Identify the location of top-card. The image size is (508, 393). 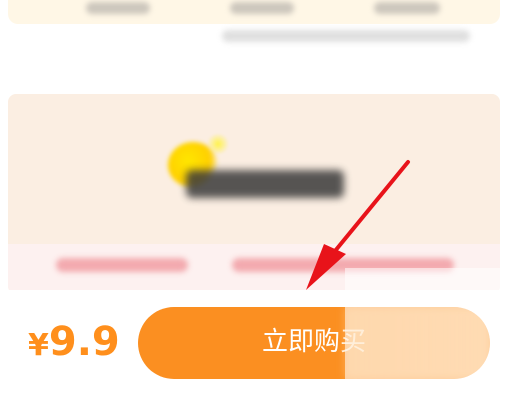
(254, 12).